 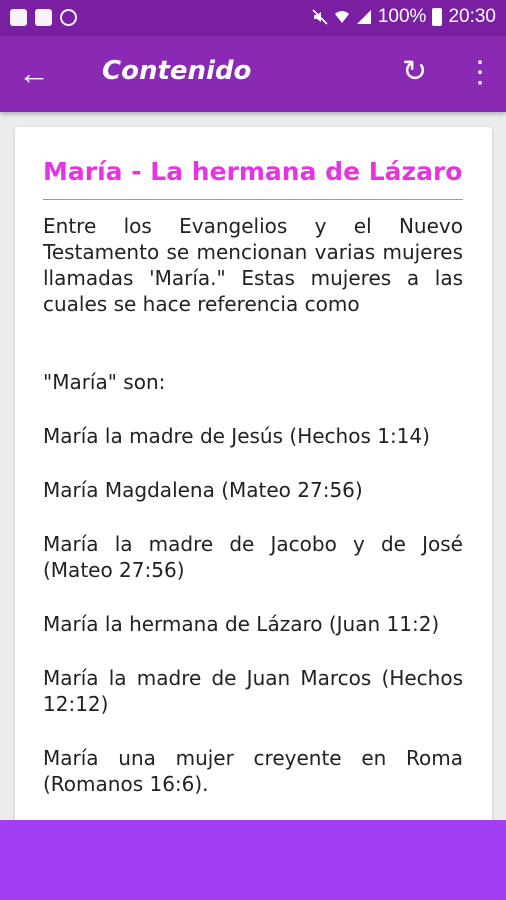 What do you see at coordinates (253, 18) in the screenshot?
I see `status-bar: 100% 20:30` at bounding box center [253, 18].